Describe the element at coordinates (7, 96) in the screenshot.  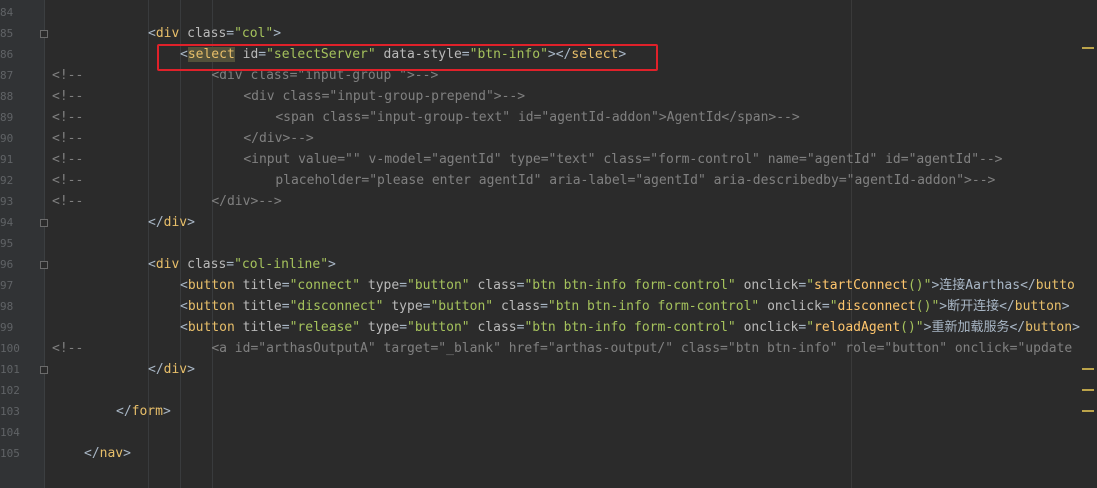
I see `line-number: 88` at that location.